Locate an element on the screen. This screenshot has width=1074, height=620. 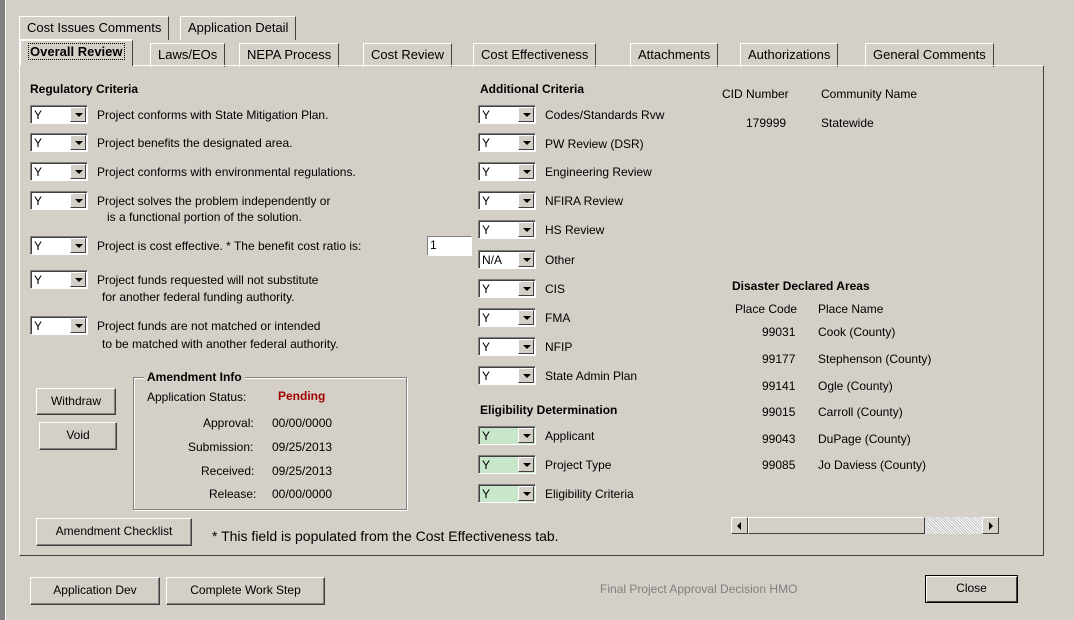
additional-label-1: Codes/Standards Rvw is located at coordinates (605, 115).